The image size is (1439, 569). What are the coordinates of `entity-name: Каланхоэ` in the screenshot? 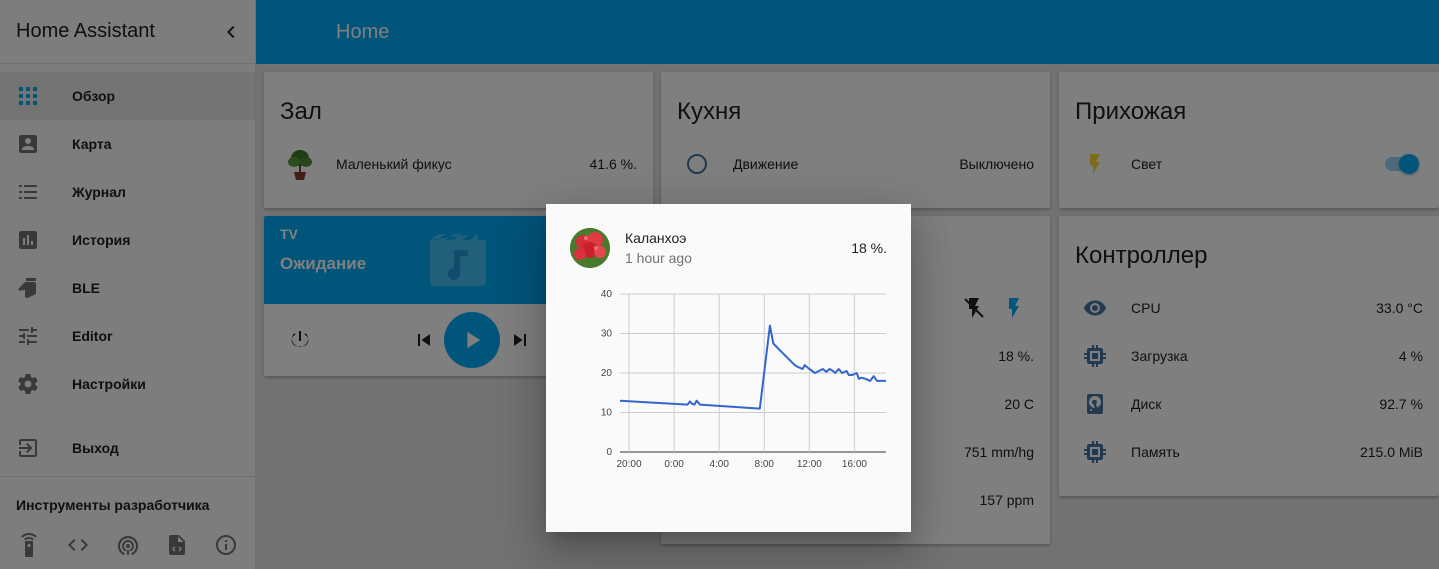 It's located at (656, 238).